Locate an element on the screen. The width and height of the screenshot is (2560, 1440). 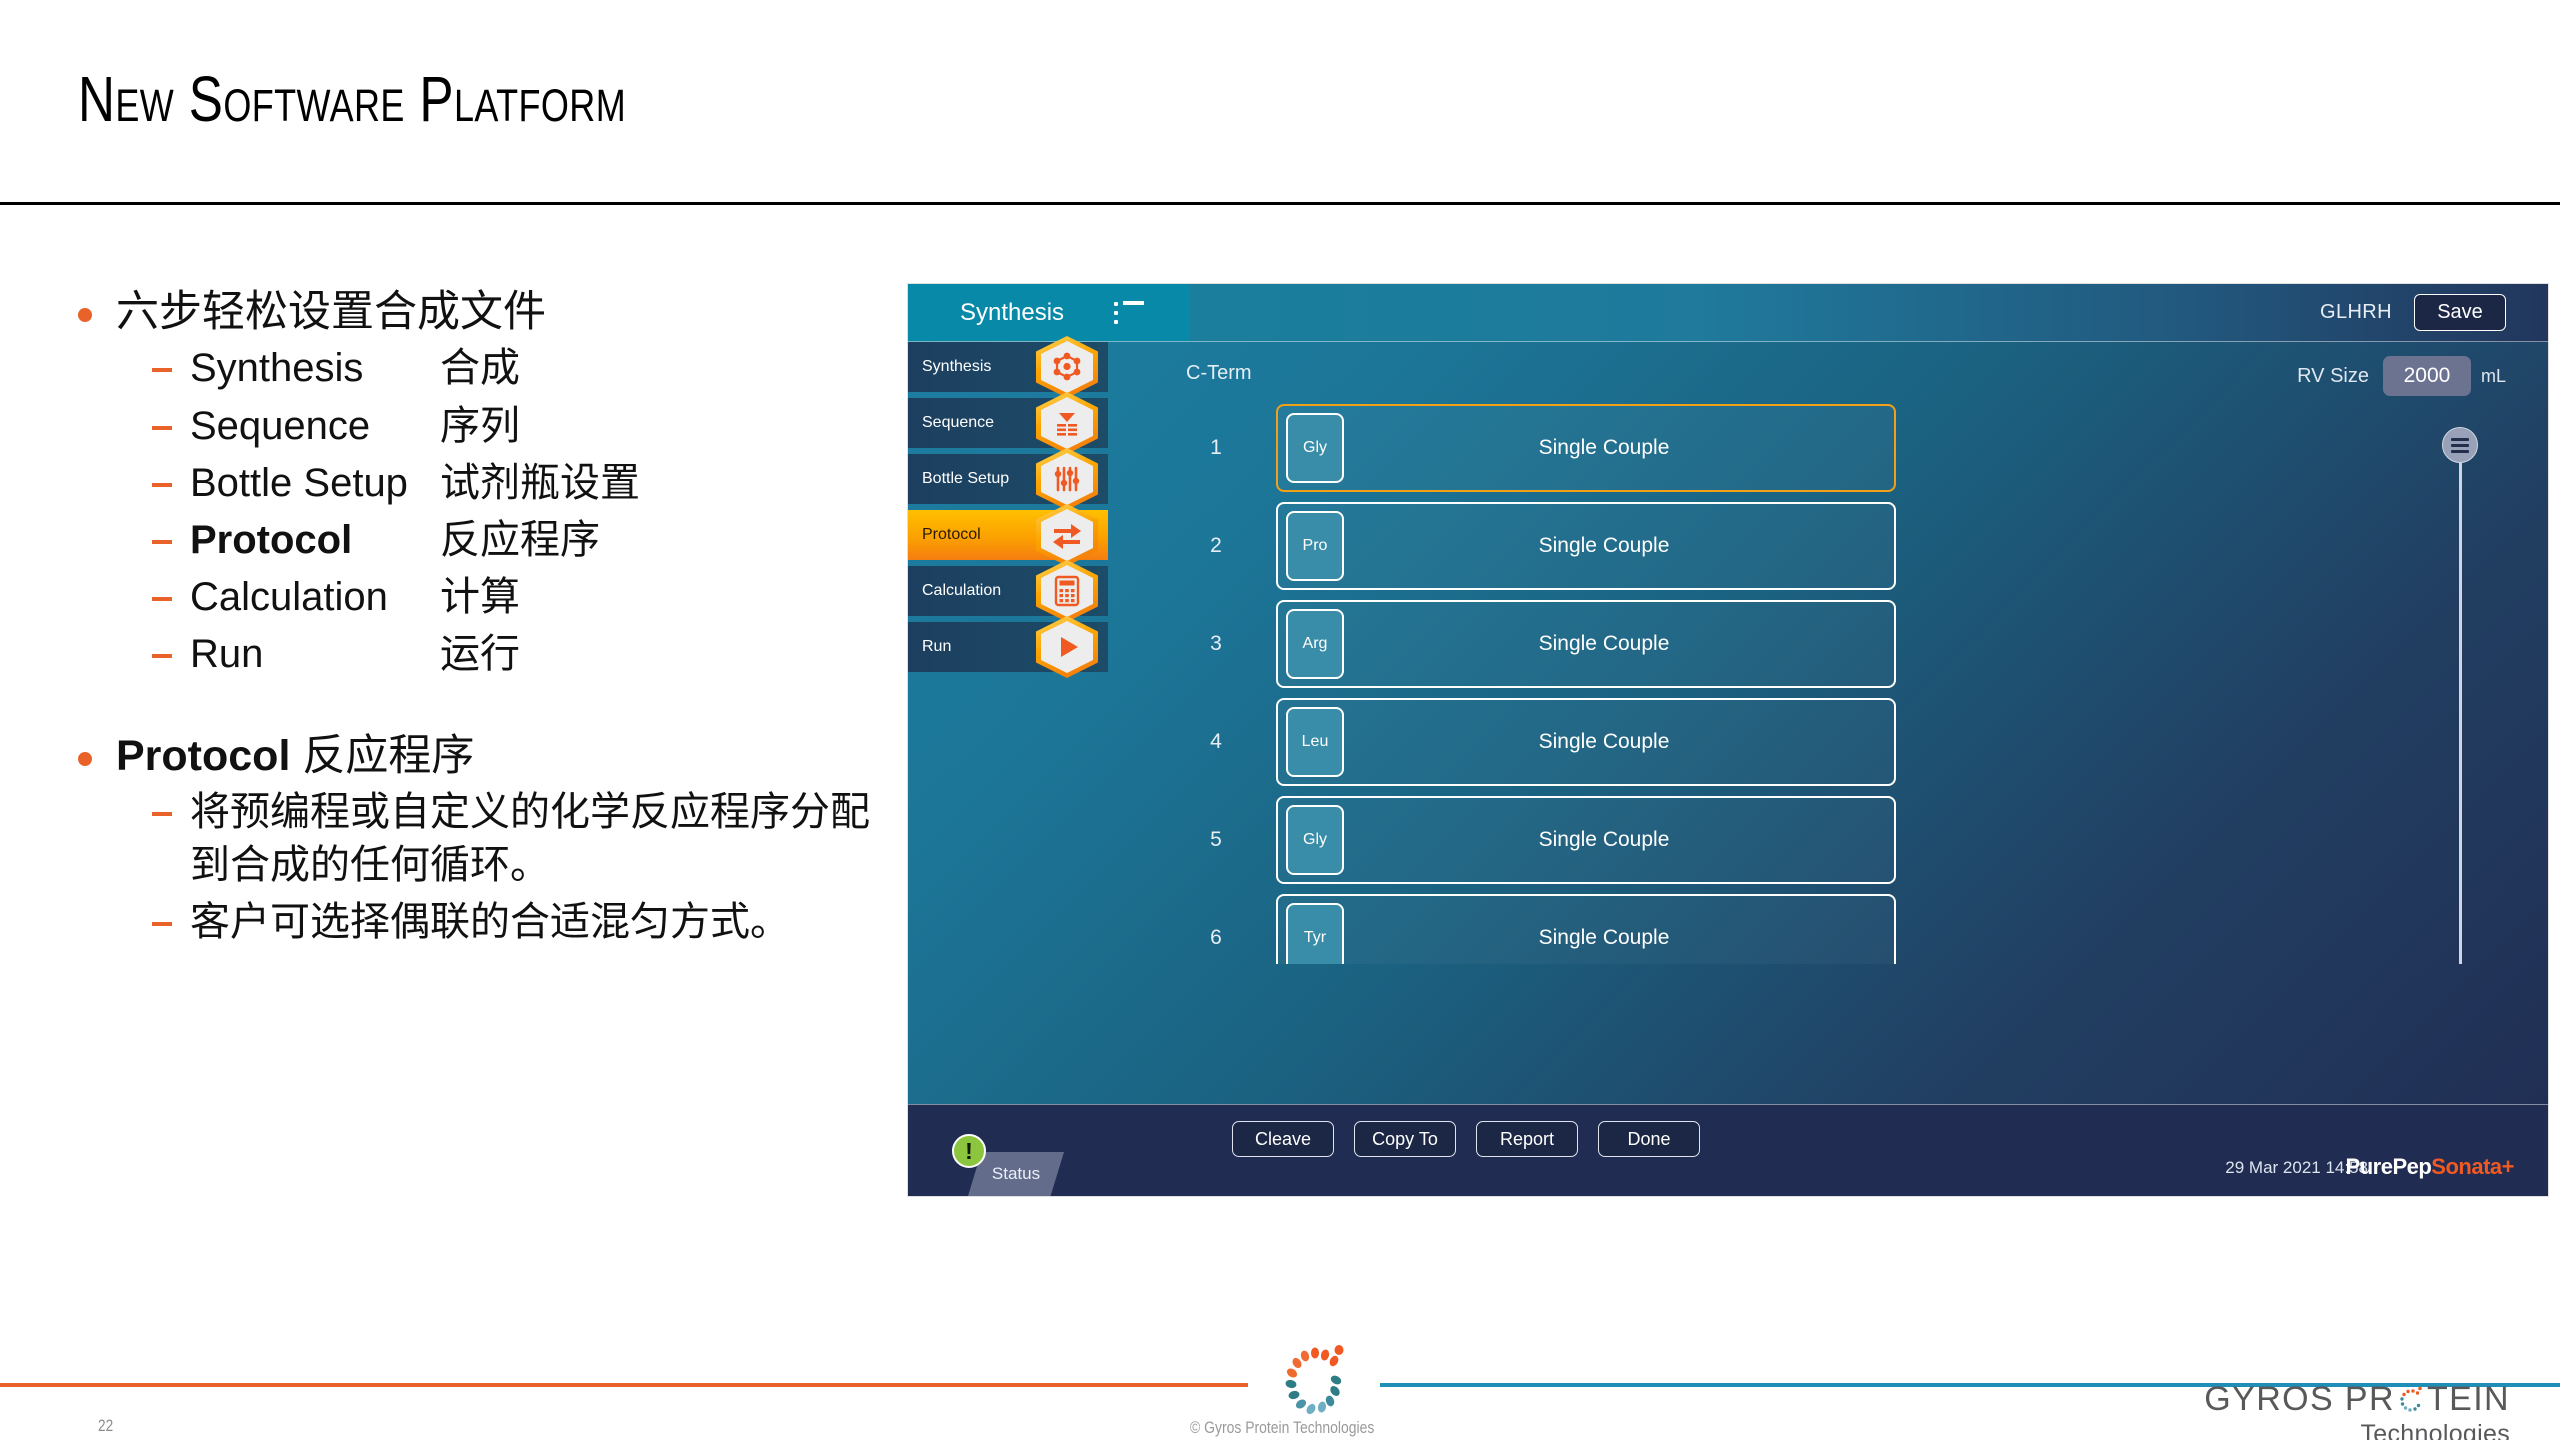
rv-size-label: RV Size is located at coordinates (2333, 375).